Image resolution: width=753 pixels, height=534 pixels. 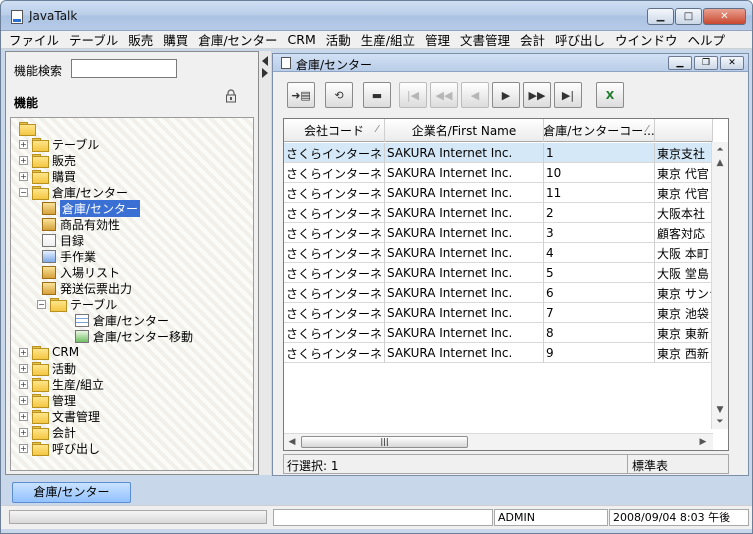 What do you see at coordinates (684, 130) in the screenshot?
I see `column-header-name` at bounding box center [684, 130].